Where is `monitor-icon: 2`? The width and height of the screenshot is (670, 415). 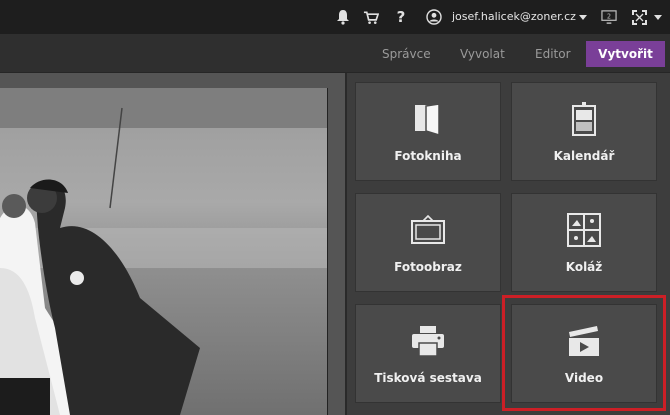
monitor-icon: 2 is located at coordinates (609, 17).